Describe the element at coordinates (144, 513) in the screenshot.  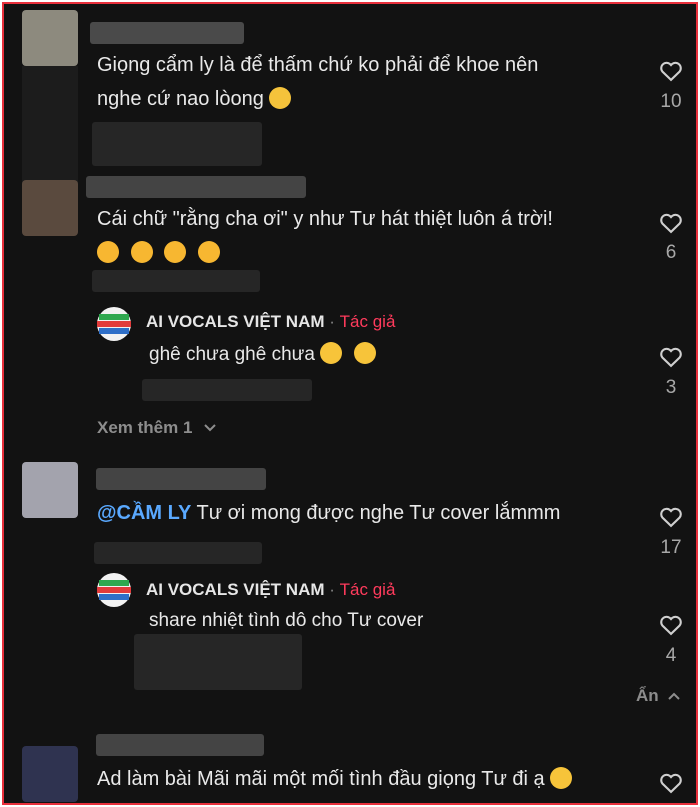
I see `mention-link: @CẦM LY` at that location.